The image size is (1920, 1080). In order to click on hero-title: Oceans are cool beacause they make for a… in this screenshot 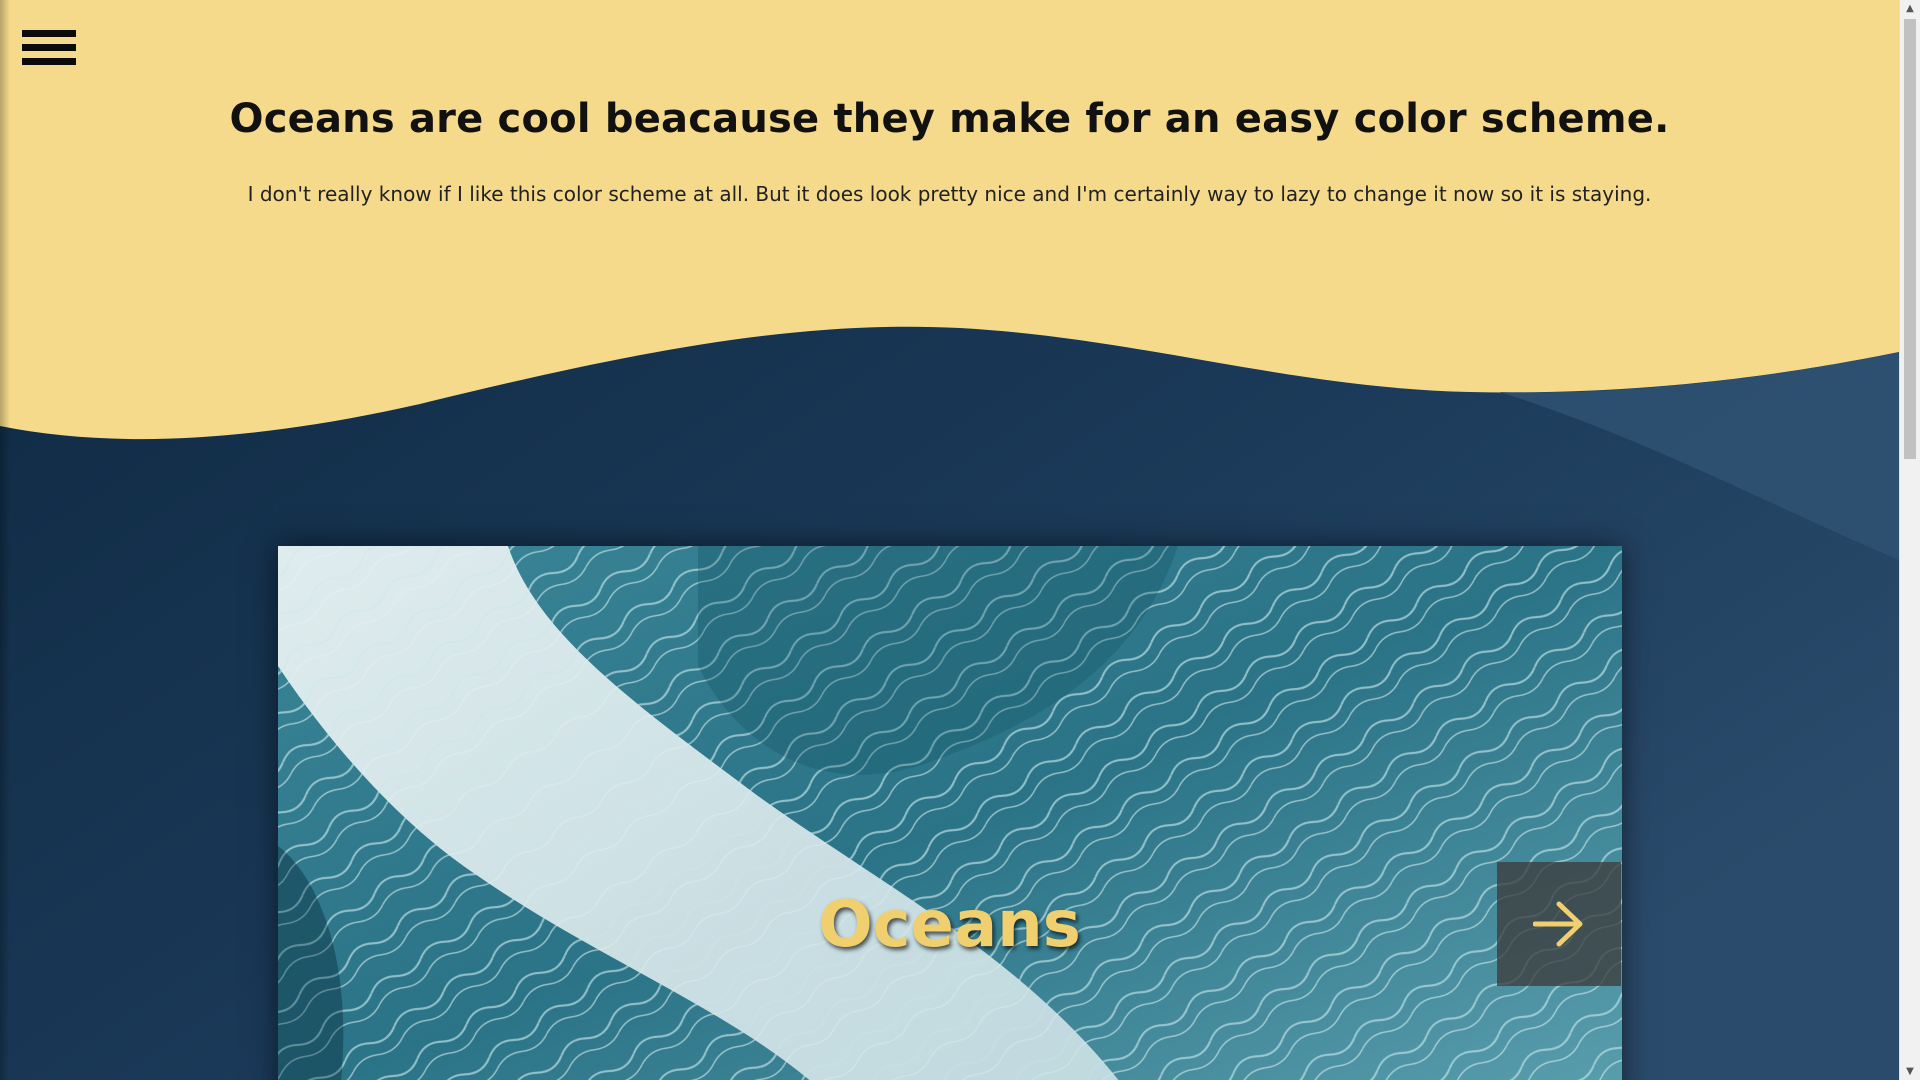, I will do `click(949, 119)`.